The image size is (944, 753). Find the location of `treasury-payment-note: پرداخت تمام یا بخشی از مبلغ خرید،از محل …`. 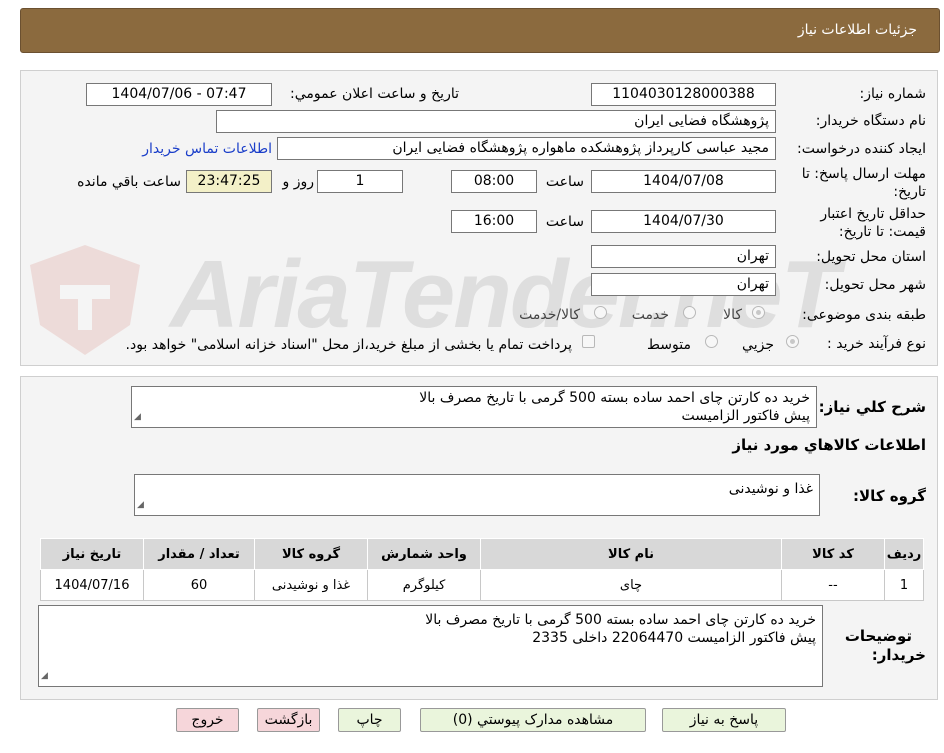

treasury-payment-note: پرداخت تمام یا بخشی از مبلغ خرید،از محل … is located at coordinates (348, 345).